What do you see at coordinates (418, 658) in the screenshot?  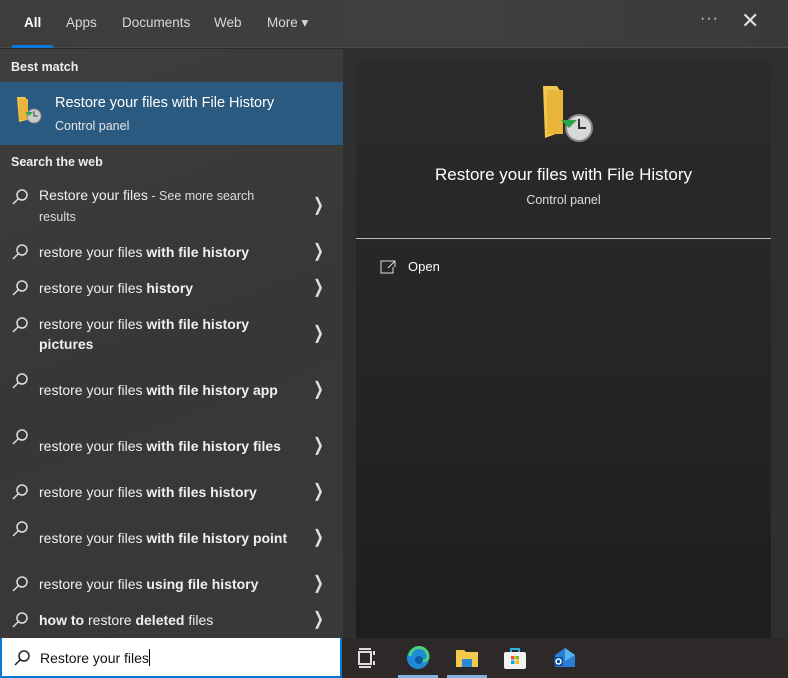 I see `edge-icon` at bounding box center [418, 658].